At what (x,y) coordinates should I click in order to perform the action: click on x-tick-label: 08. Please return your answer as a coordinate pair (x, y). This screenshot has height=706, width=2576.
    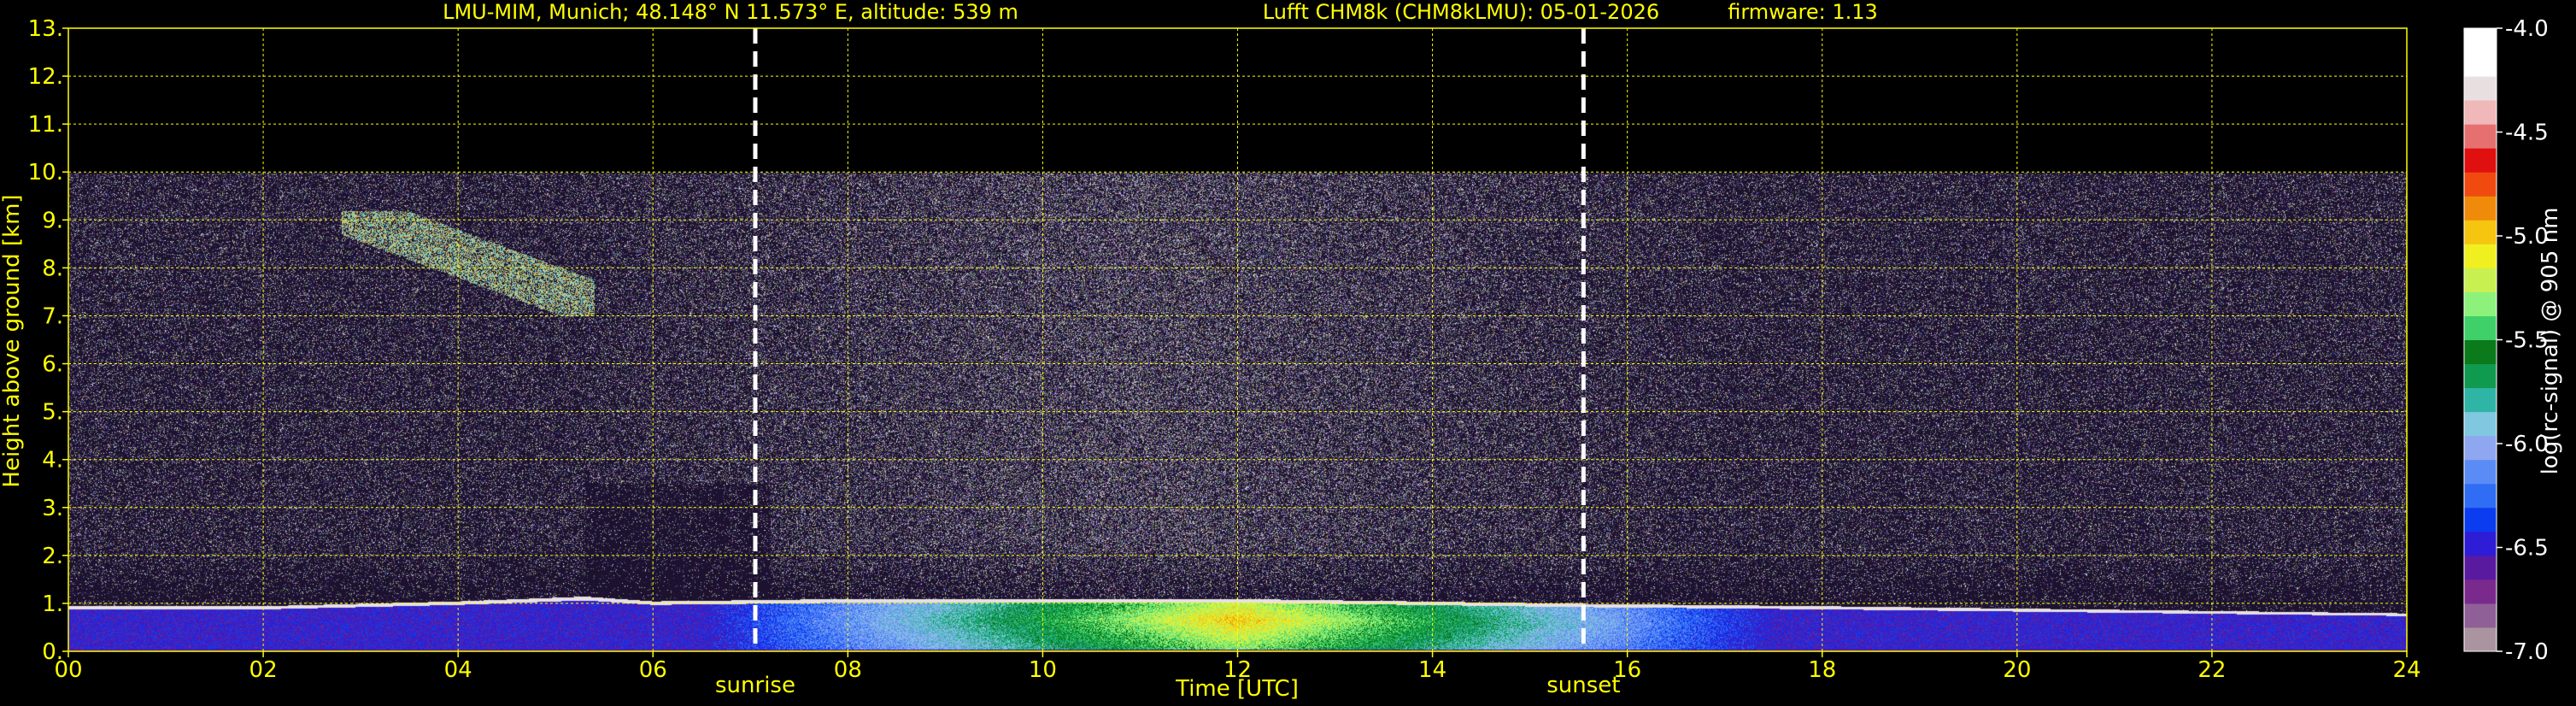
    Looking at the image, I should click on (848, 670).